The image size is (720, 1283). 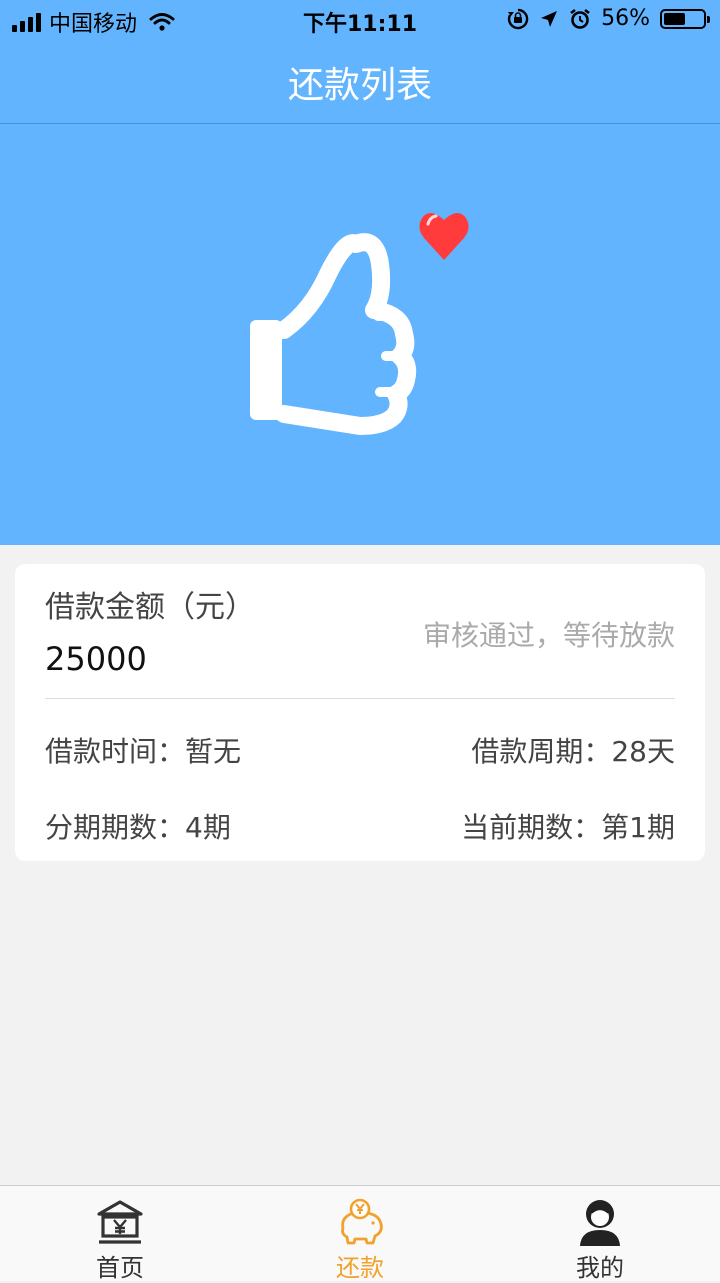 I want to click on tab-home: 首页, so click(x=120, y=1234).